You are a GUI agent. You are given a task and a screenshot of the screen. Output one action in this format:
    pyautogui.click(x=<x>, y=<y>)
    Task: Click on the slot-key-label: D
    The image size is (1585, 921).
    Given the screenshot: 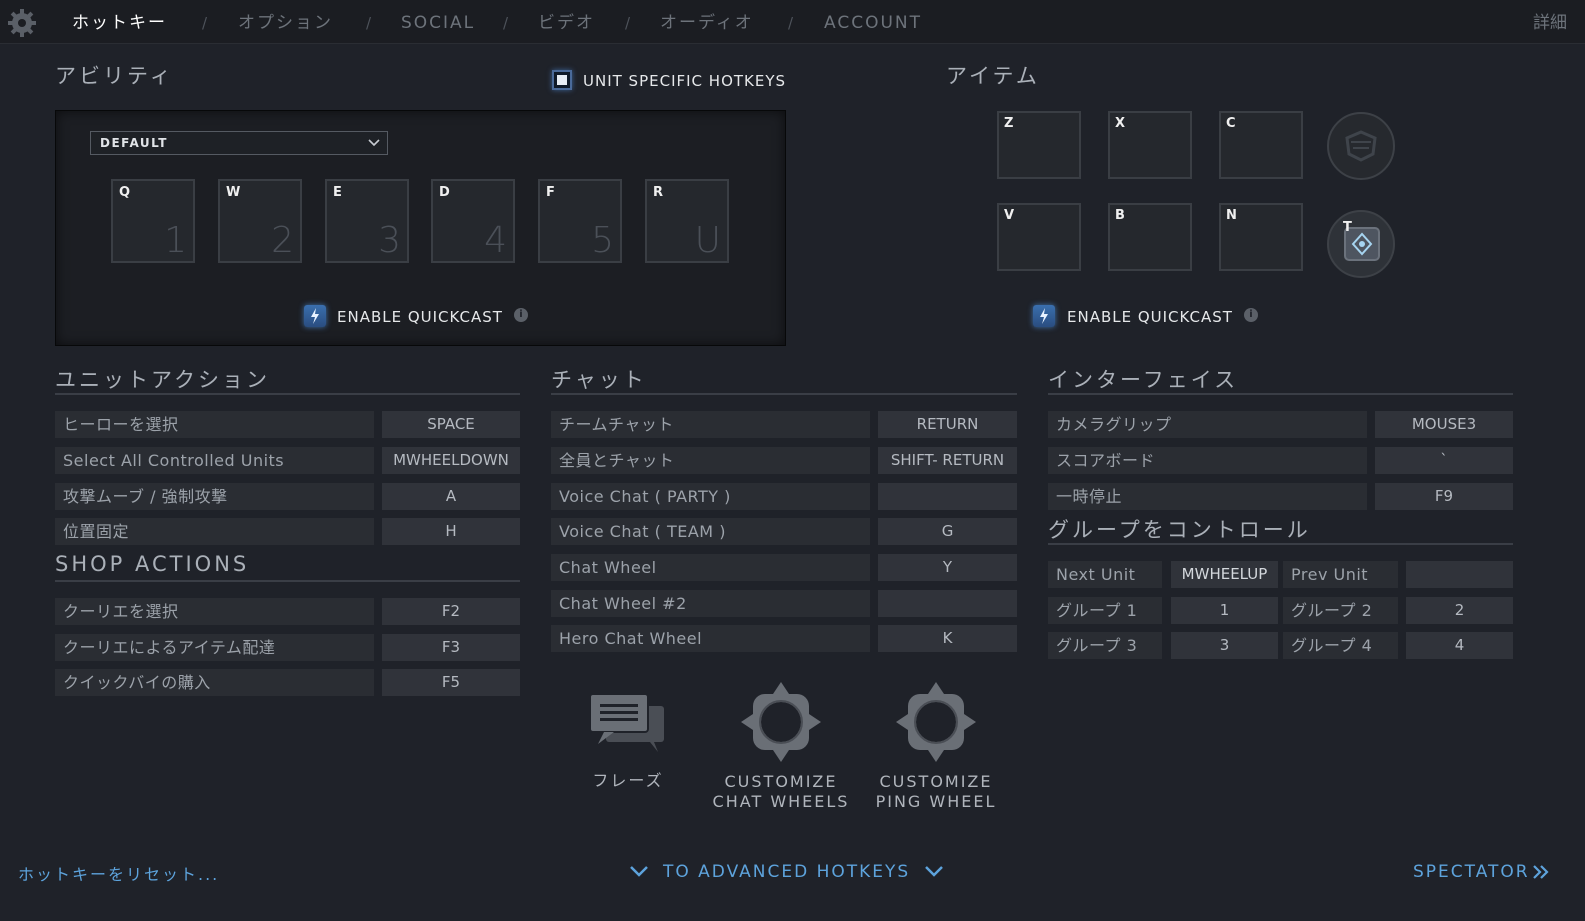 What is the action you would take?
    pyautogui.click(x=444, y=192)
    